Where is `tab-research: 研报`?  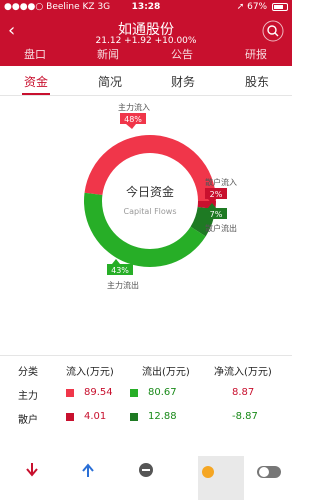 tab-research: 研报 is located at coordinates (256, 55).